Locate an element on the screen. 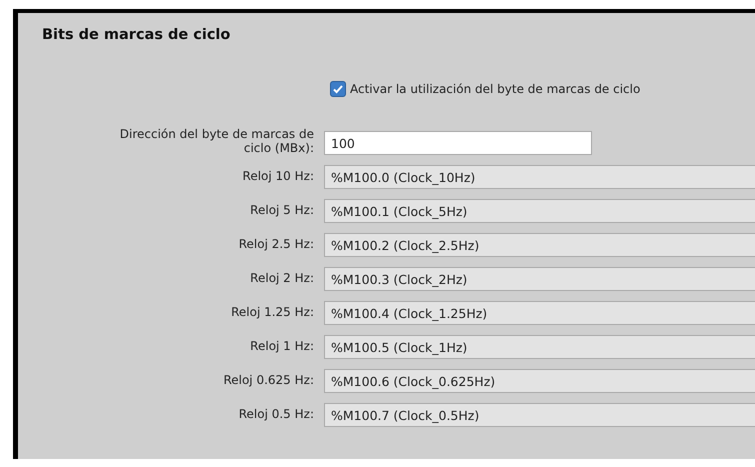 The width and height of the screenshot is (755, 467). readonly-field: %M100.2 (Clock_2.5Hz) is located at coordinates (539, 245).